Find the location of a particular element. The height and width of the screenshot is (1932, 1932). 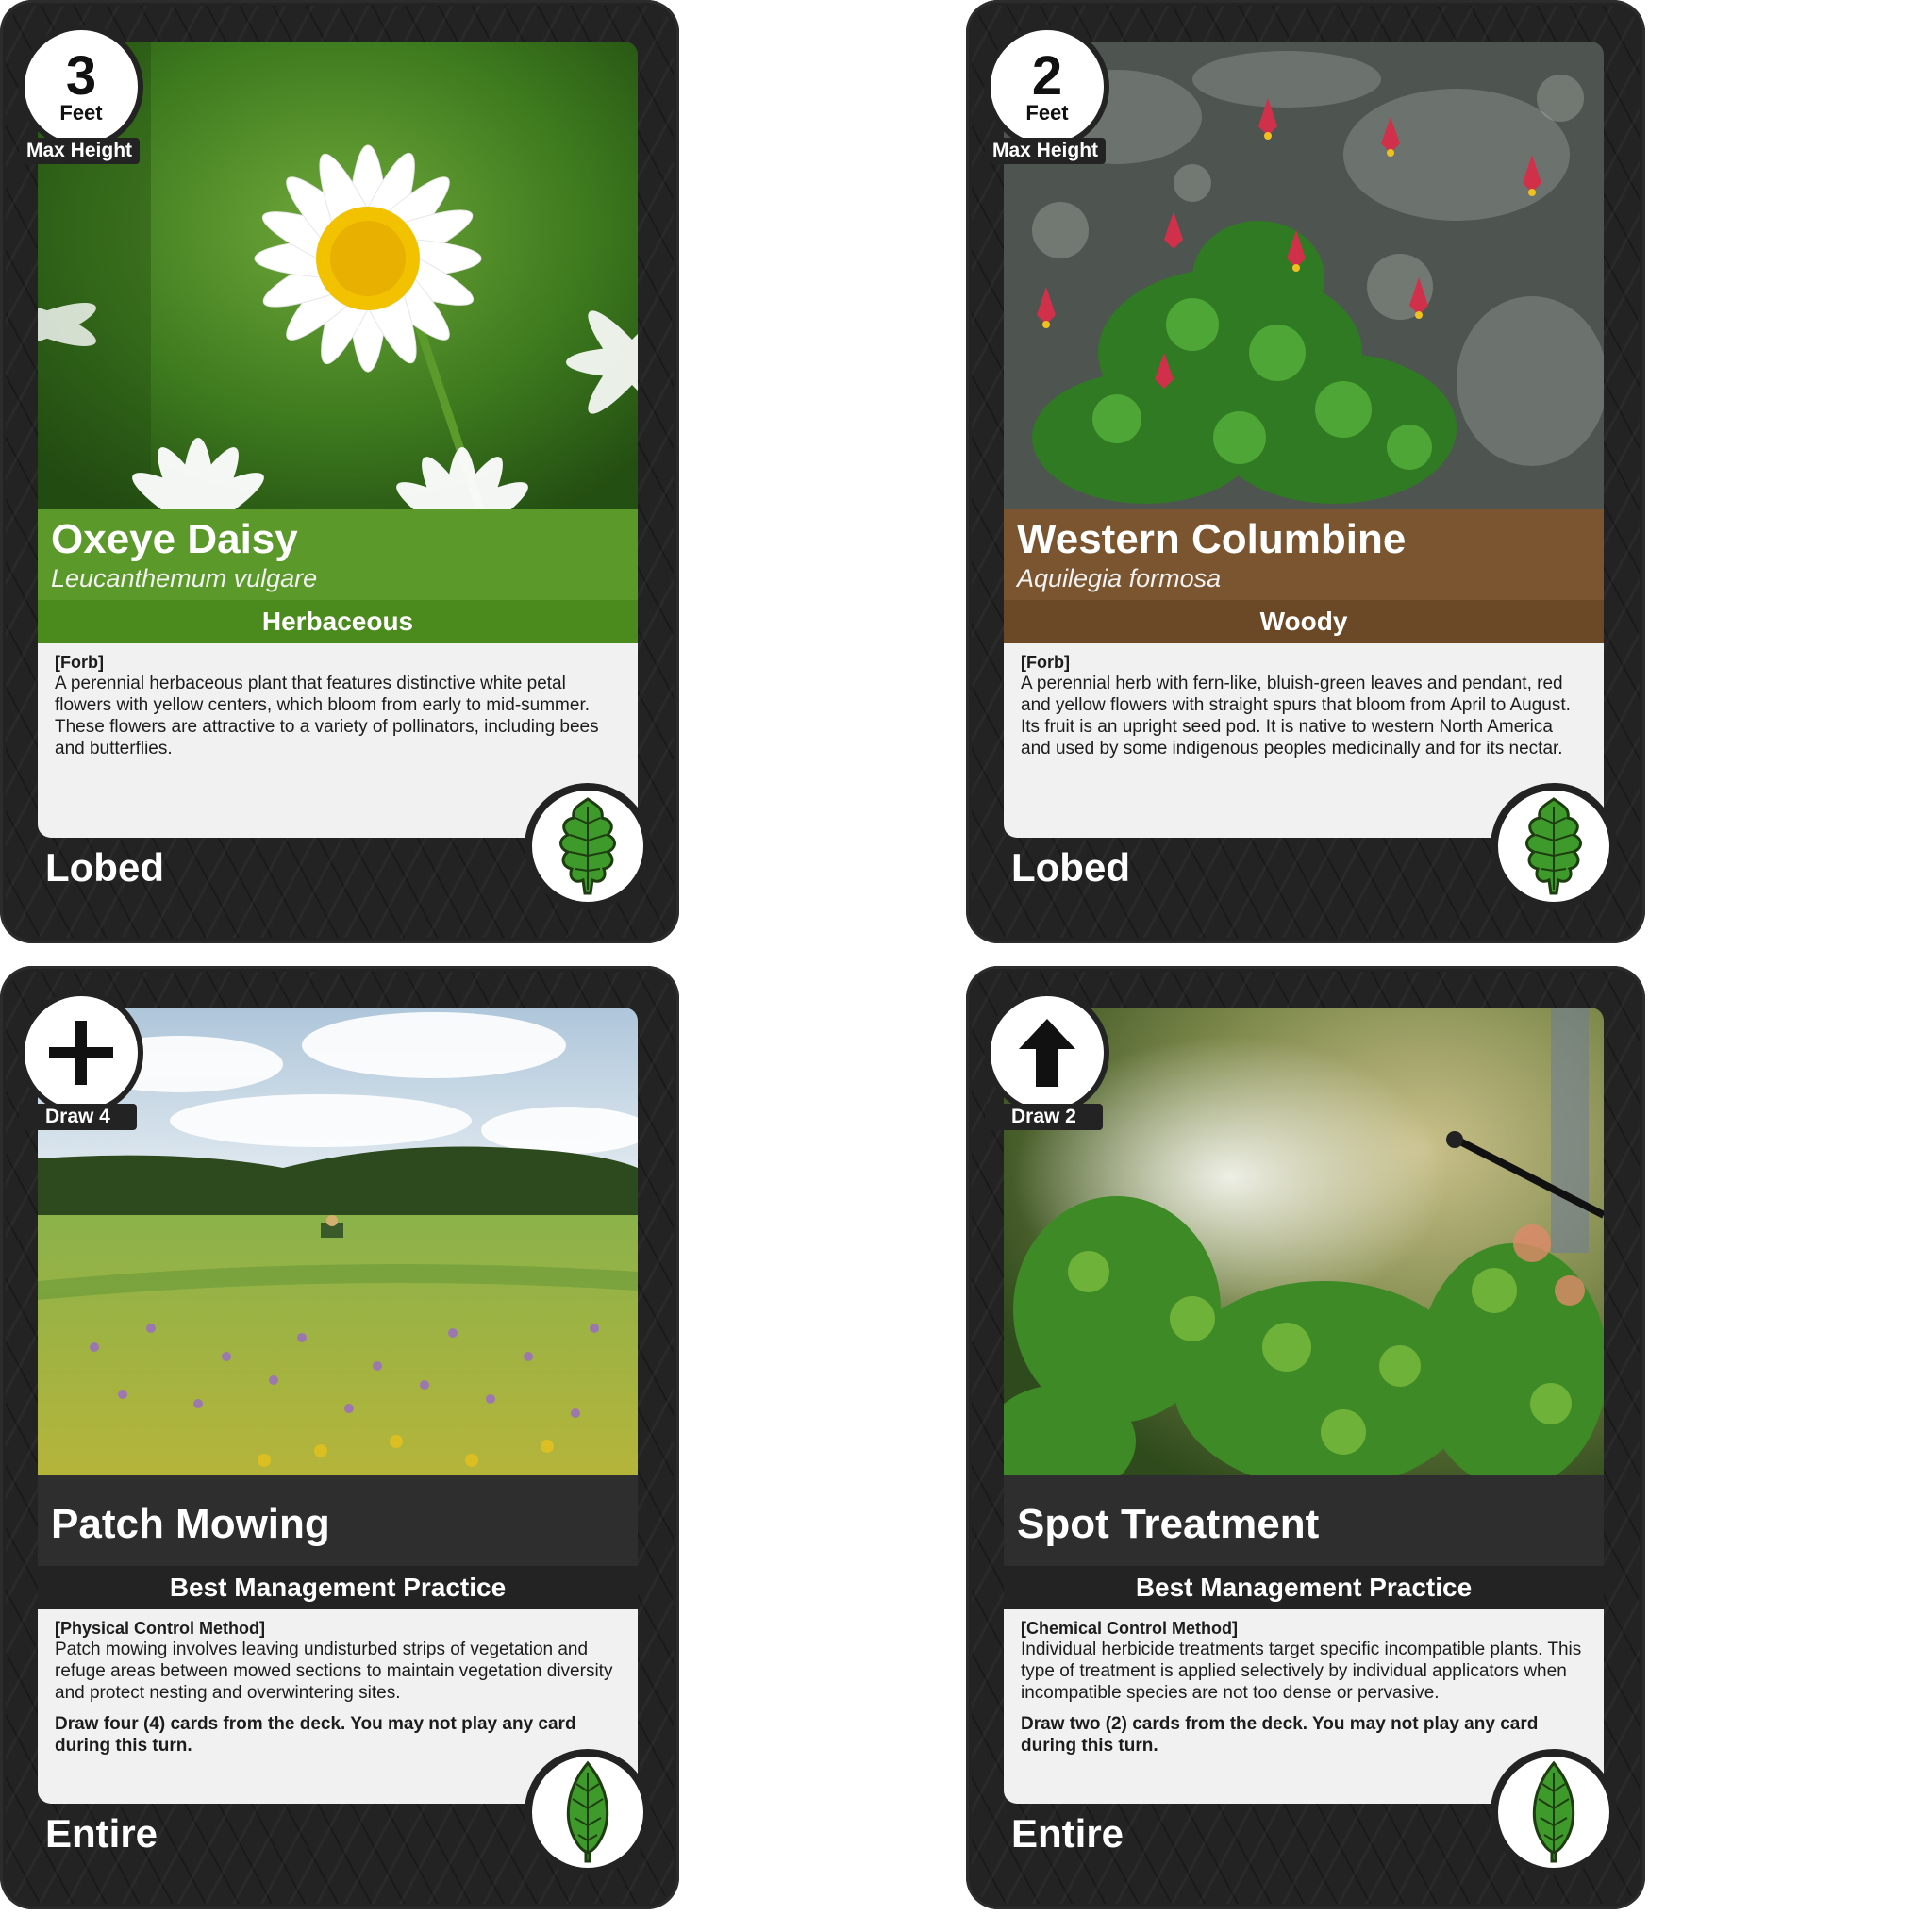

scientific-name: Leucanthemum vulgare is located at coordinates (185, 578).